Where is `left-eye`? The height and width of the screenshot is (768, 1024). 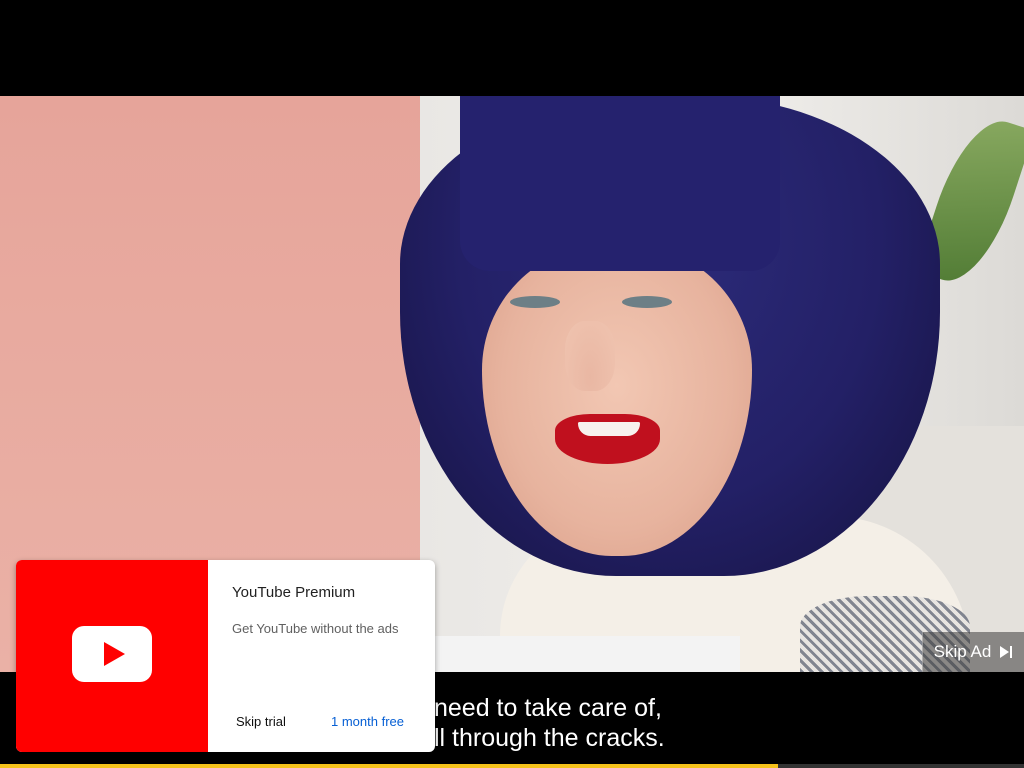
left-eye is located at coordinates (535, 302).